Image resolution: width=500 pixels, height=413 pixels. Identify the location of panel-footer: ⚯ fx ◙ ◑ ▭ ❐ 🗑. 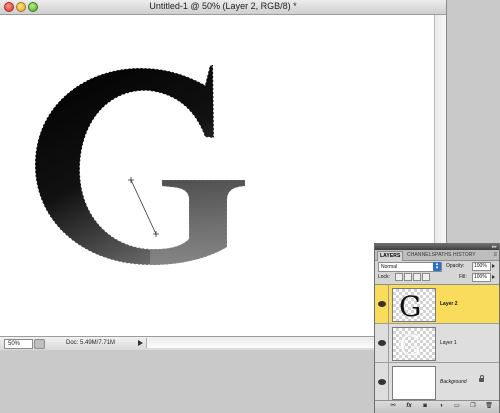
(437, 406).